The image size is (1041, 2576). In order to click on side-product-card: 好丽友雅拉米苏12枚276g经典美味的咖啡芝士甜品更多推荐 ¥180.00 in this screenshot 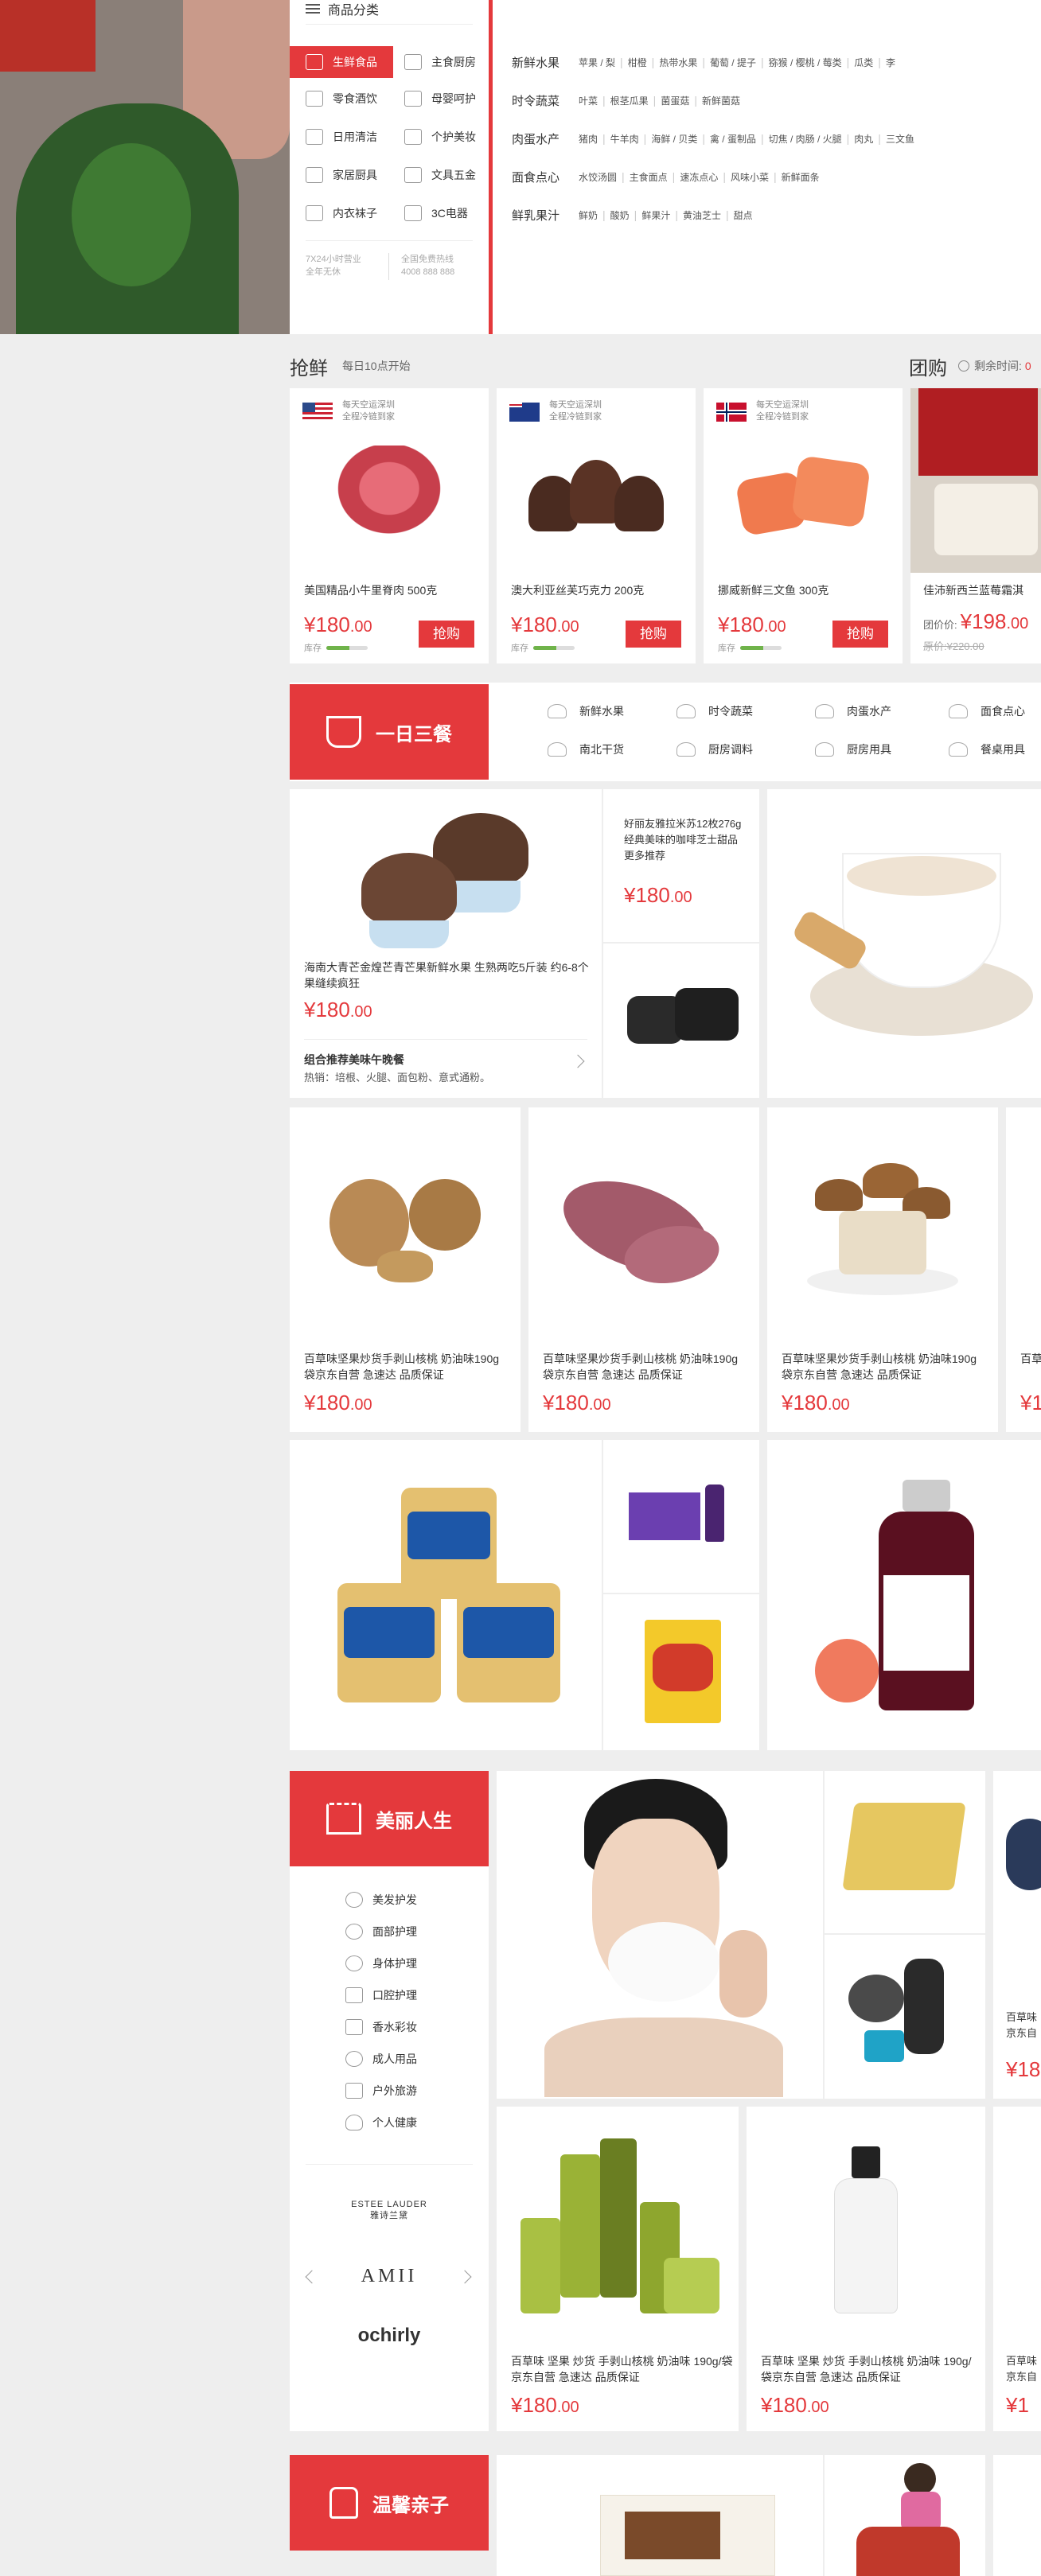, I will do `click(681, 866)`.